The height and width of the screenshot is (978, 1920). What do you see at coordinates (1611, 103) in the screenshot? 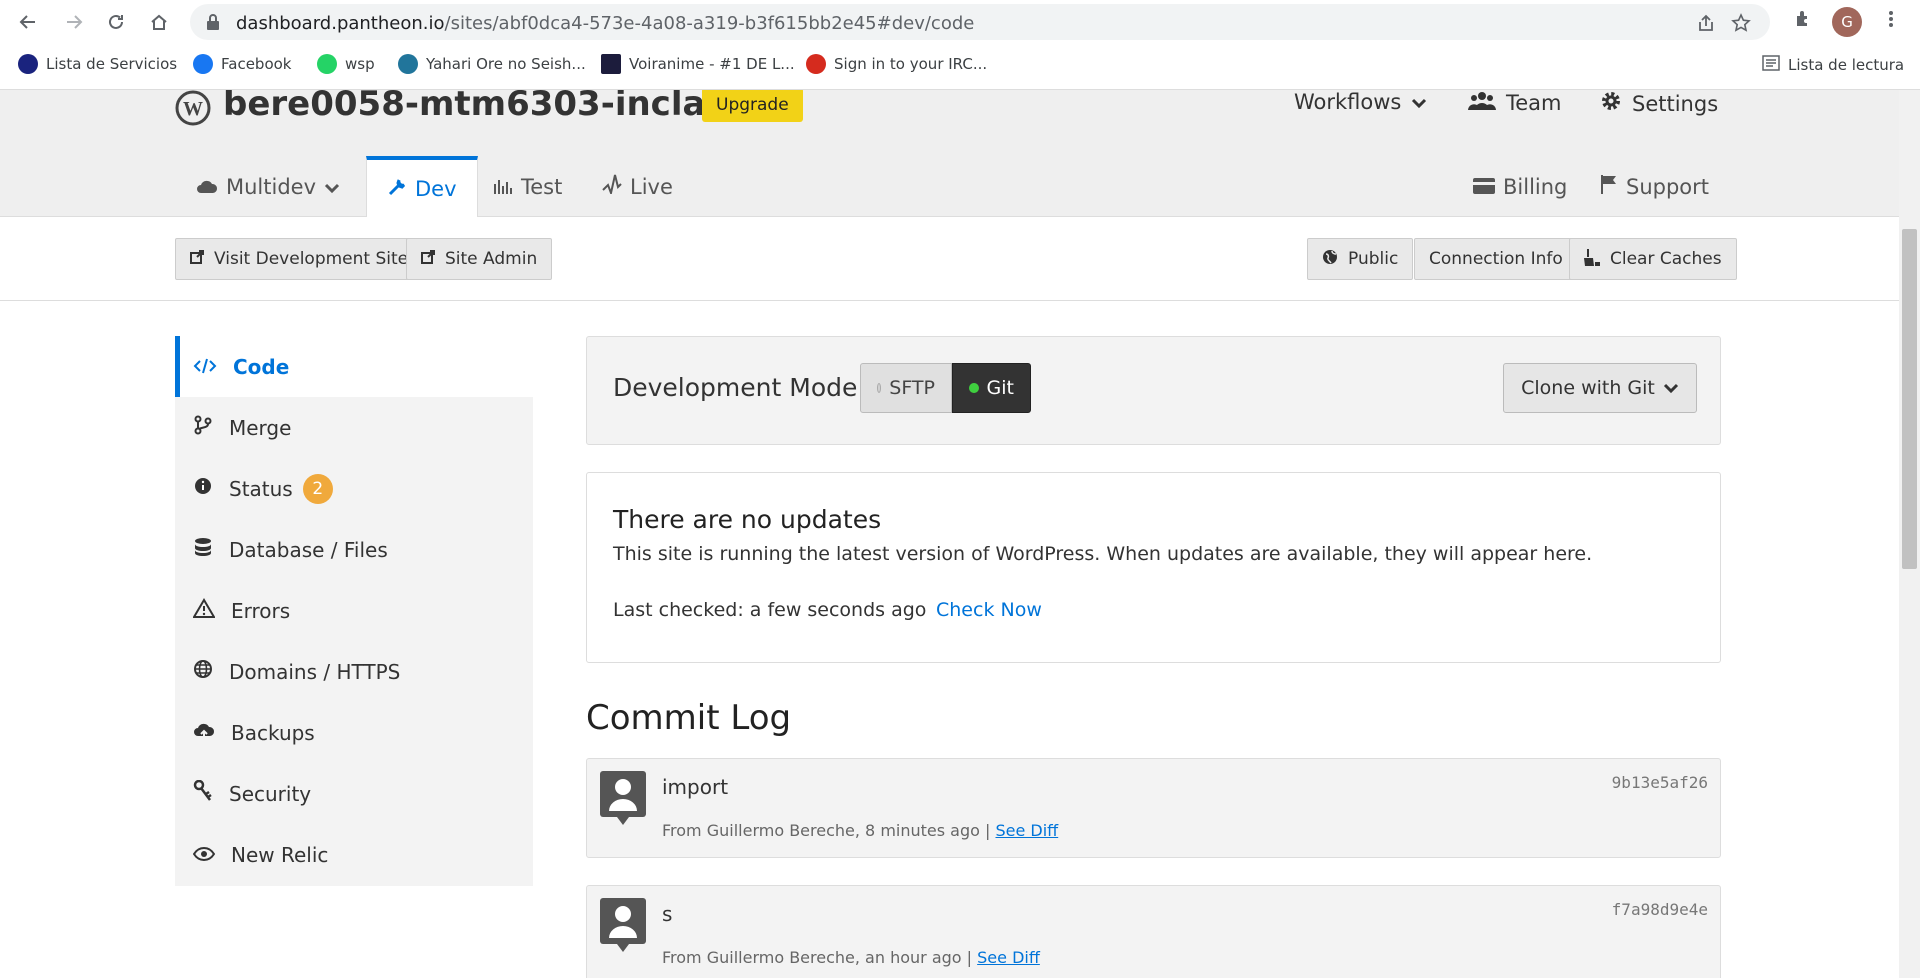
I see `gear-icon` at bounding box center [1611, 103].